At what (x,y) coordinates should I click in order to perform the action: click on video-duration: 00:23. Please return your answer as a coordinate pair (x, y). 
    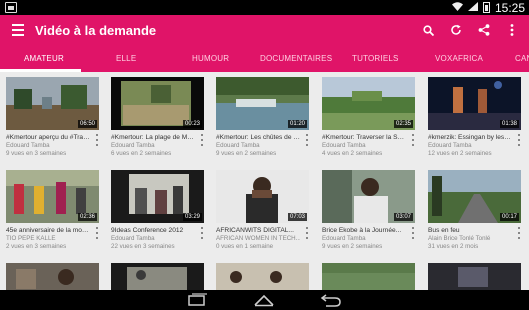
    Looking at the image, I should click on (192, 124).